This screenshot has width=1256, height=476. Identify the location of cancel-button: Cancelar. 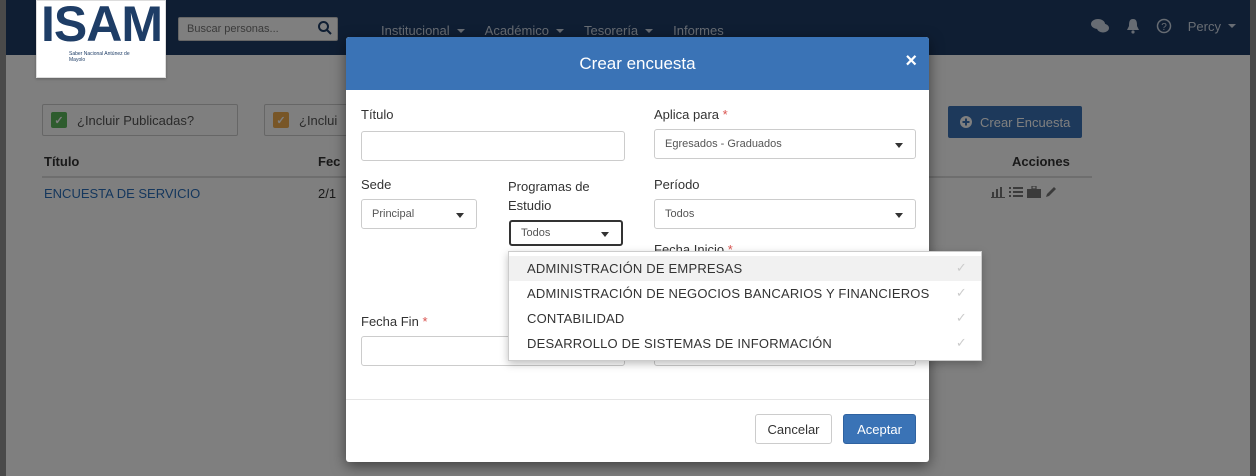
(793, 429).